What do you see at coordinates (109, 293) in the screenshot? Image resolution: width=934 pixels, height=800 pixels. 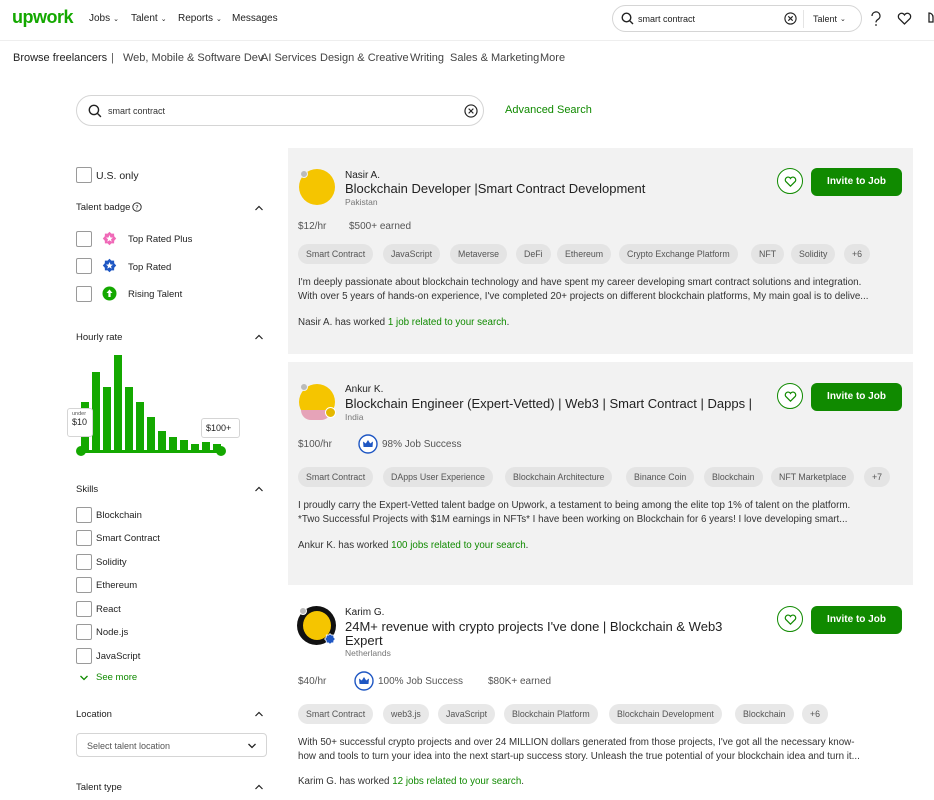 I see `rising-talent-badge-icon` at bounding box center [109, 293].